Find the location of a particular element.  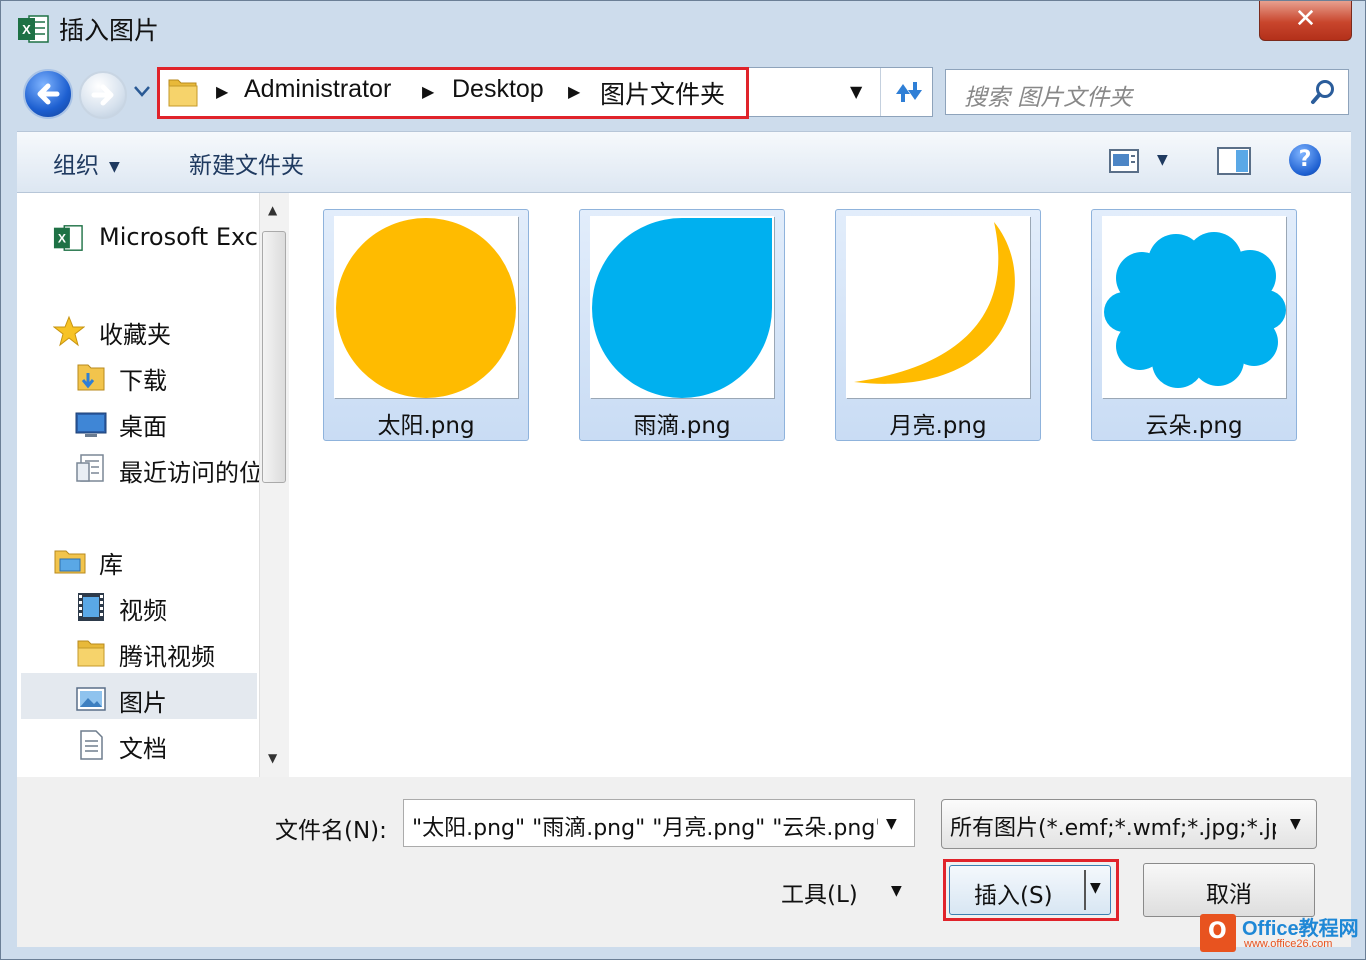

forward-arrow-icon is located at coordinates (102, 95).